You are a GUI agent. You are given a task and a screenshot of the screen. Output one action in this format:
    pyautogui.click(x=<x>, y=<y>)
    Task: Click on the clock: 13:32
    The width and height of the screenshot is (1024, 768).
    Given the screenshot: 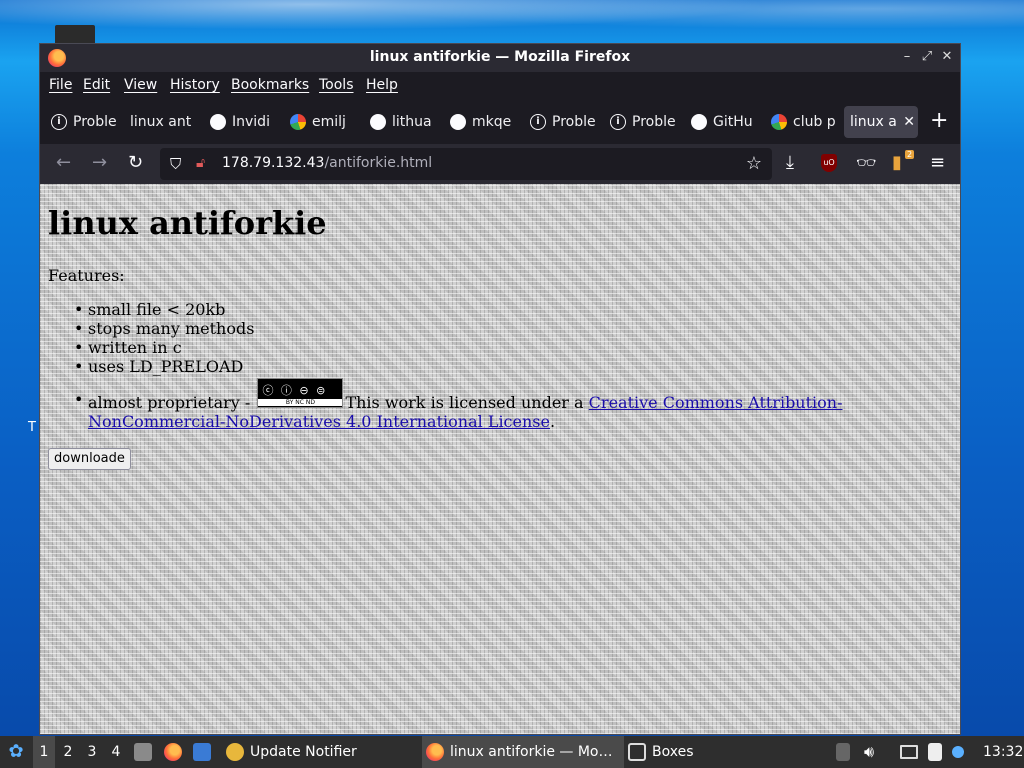 What is the action you would take?
    pyautogui.click(x=1003, y=752)
    